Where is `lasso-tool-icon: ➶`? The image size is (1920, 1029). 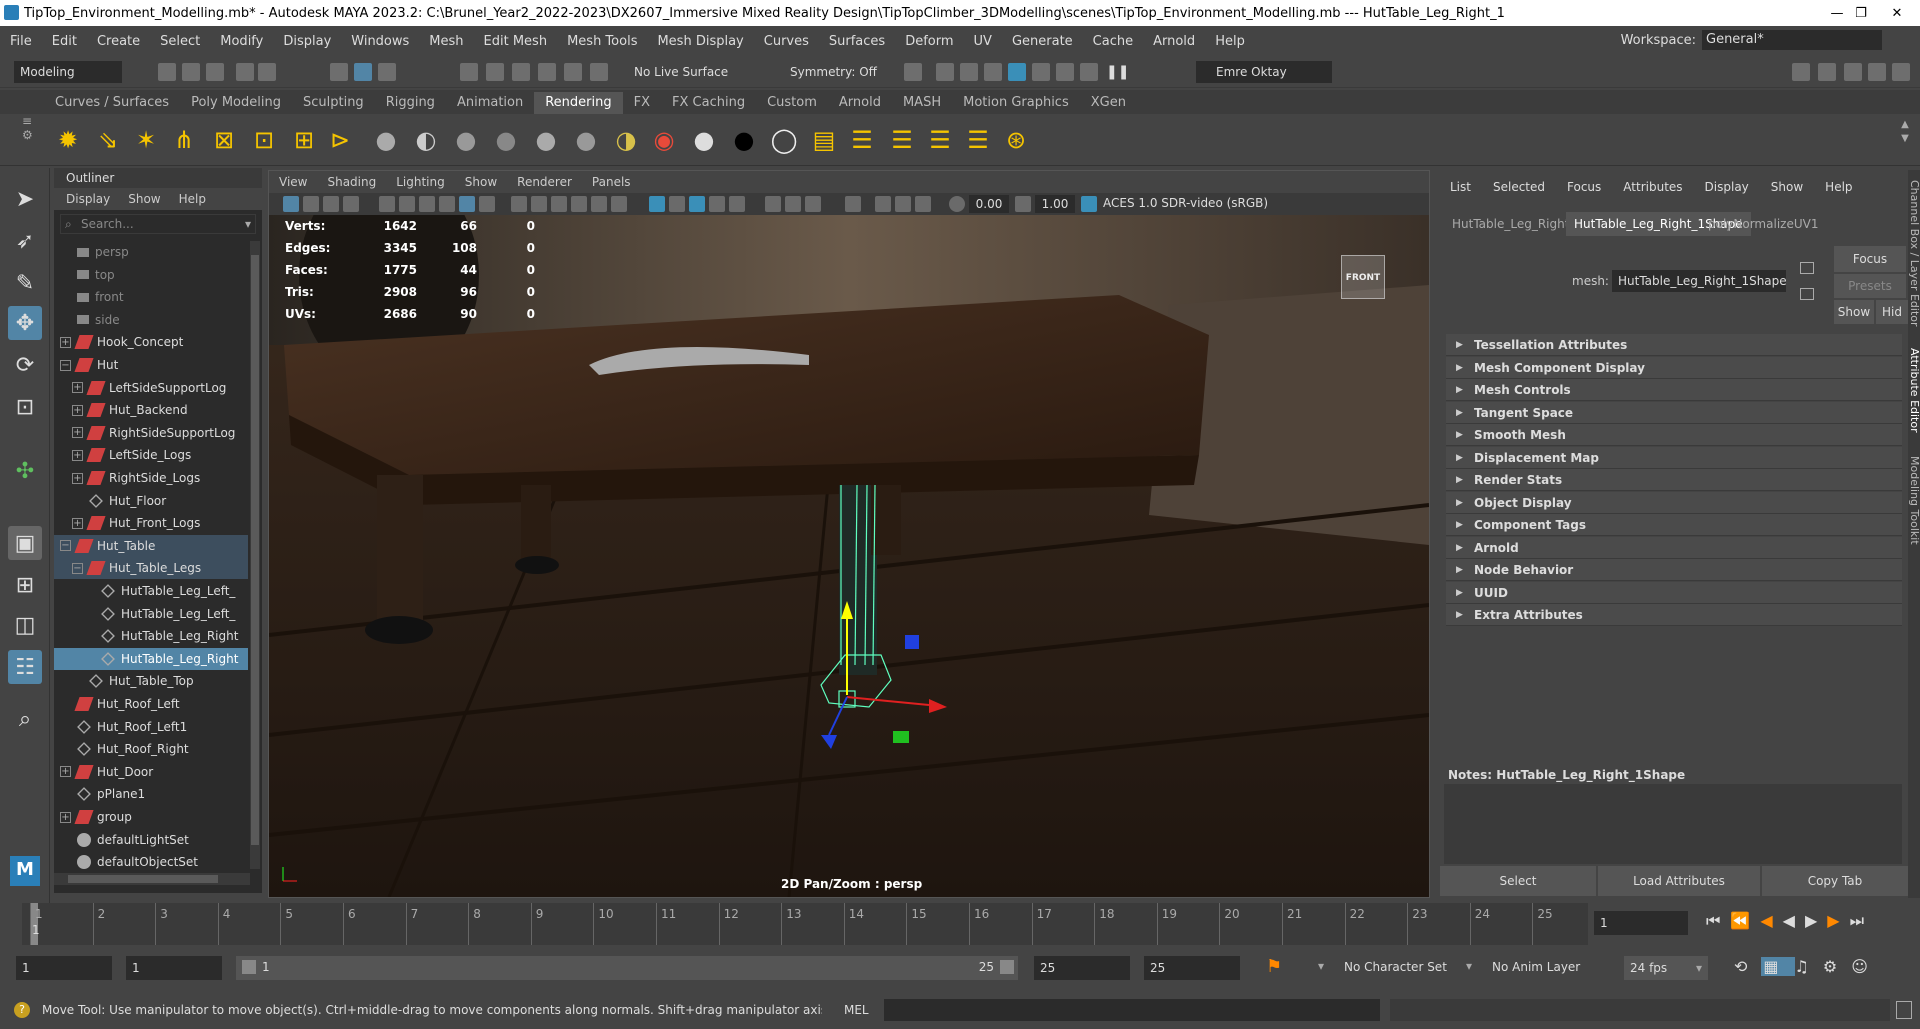
lasso-tool-icon: ➶ is located at coordinates (25, 241).